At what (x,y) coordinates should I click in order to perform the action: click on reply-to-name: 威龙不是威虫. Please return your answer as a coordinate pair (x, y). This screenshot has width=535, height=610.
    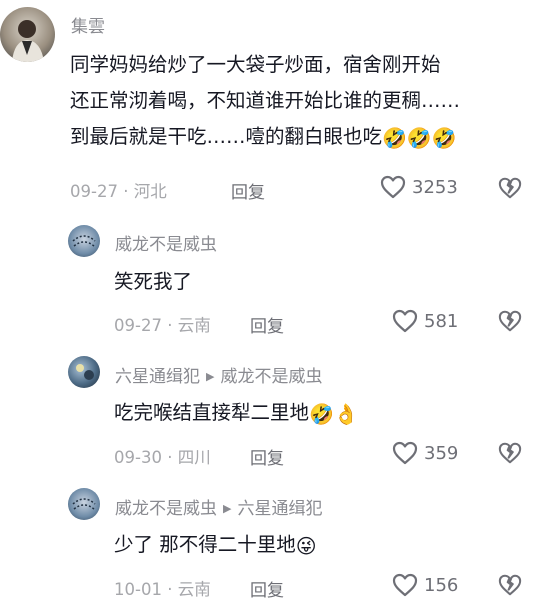
    Looking at the image, I should click on (271, 377).